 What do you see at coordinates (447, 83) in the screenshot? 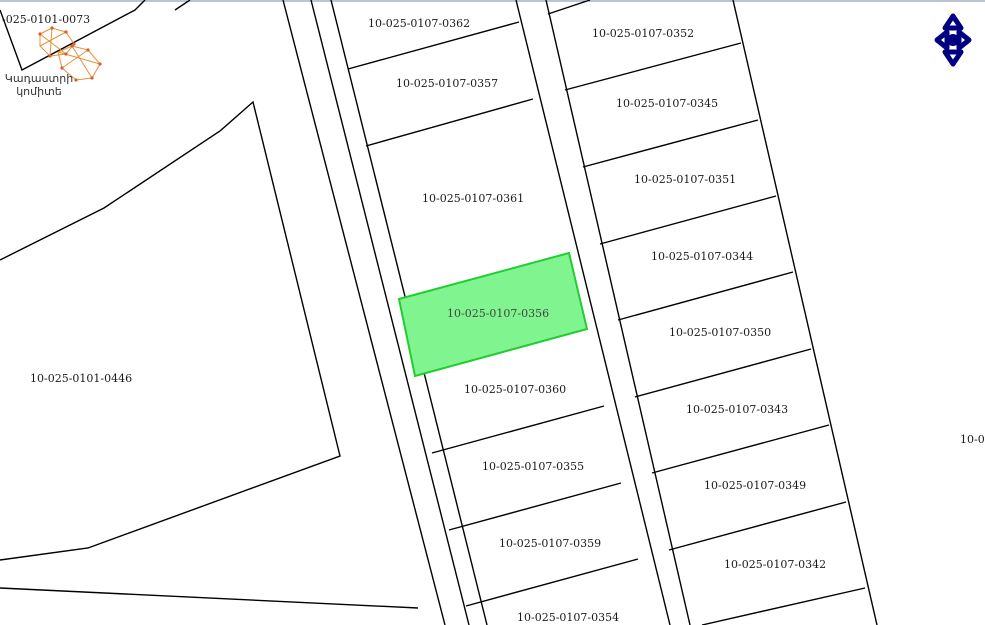
I see `parcel-label-0357: 10-025-0107-0357` at bounding box center [447, 83].